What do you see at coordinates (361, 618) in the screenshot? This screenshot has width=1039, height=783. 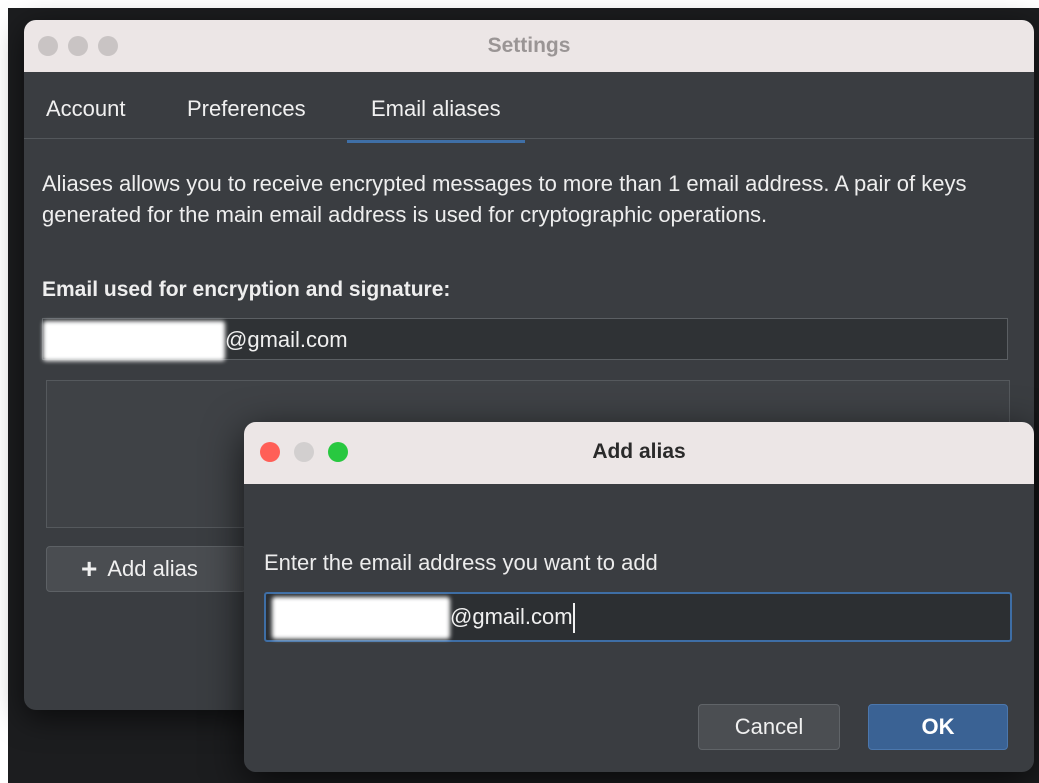 I see `redacted-alias-username` at bounding box center [361, 618].